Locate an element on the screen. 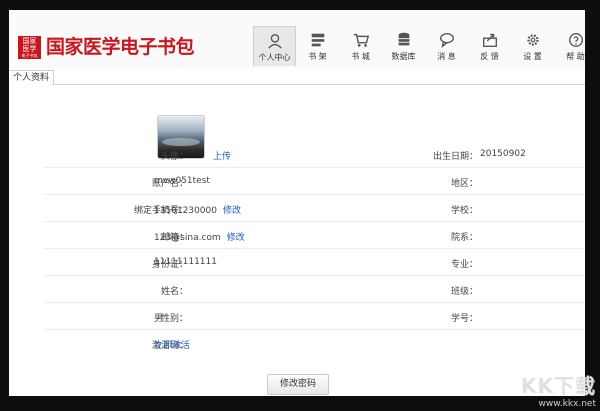 The image size is (600, 411). birthdate-label: 出生日期： is located at coordinates (455, 157).